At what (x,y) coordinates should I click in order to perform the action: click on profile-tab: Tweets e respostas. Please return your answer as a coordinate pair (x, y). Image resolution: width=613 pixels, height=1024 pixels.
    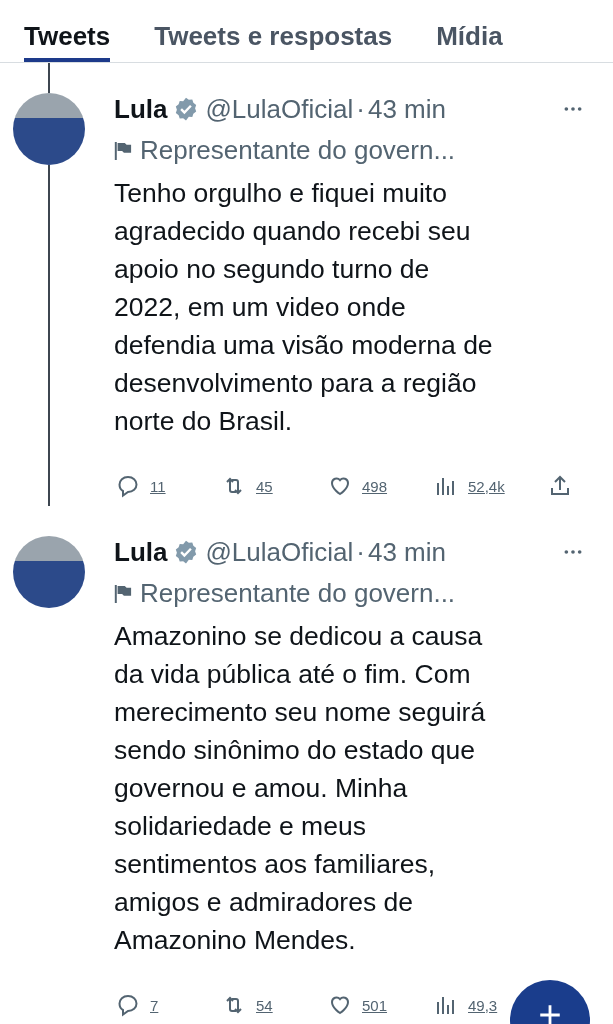
    Looking at the image, I should click on (273, 31).